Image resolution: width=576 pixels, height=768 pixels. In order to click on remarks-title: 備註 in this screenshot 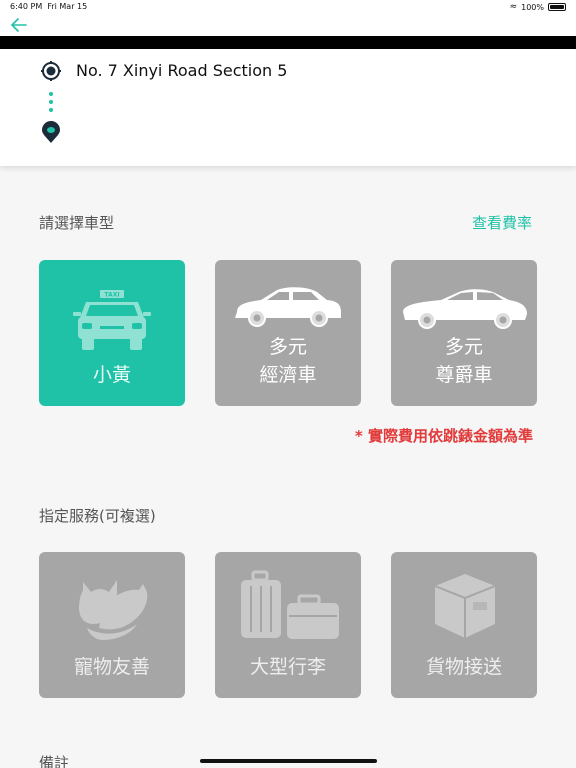, I will do `click(54, 761)`.